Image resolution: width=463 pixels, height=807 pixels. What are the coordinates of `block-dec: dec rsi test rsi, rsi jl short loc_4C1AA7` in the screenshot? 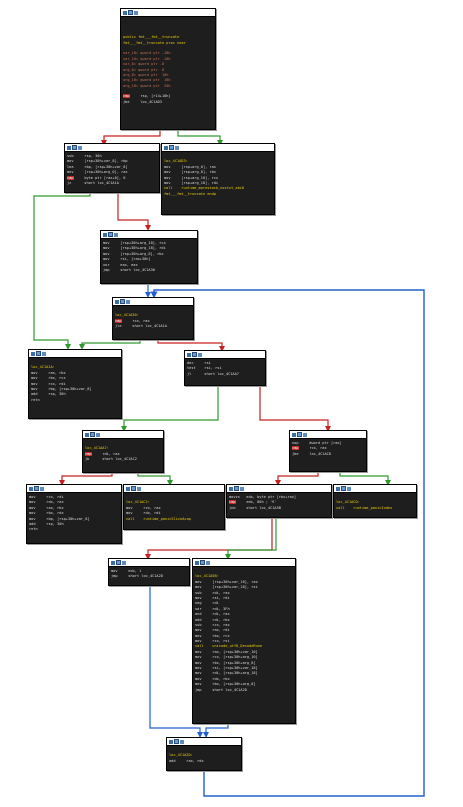 It's located at (225, 368).